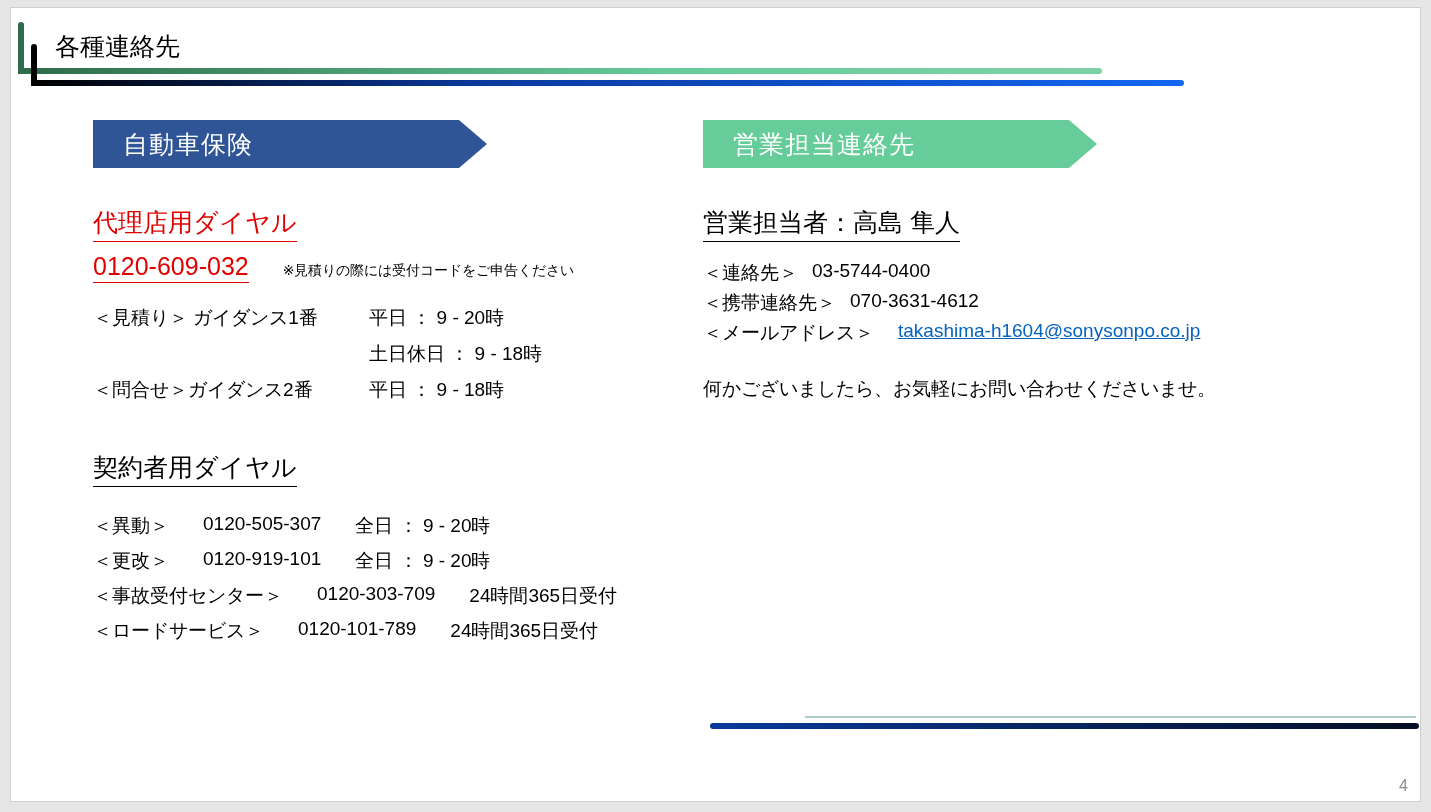 The height and width of the screenshot is (812, 1431). Describe the element at coordinates (117, 46) in the screenshot. I see `slide-title: 各種連絡先` at that location.